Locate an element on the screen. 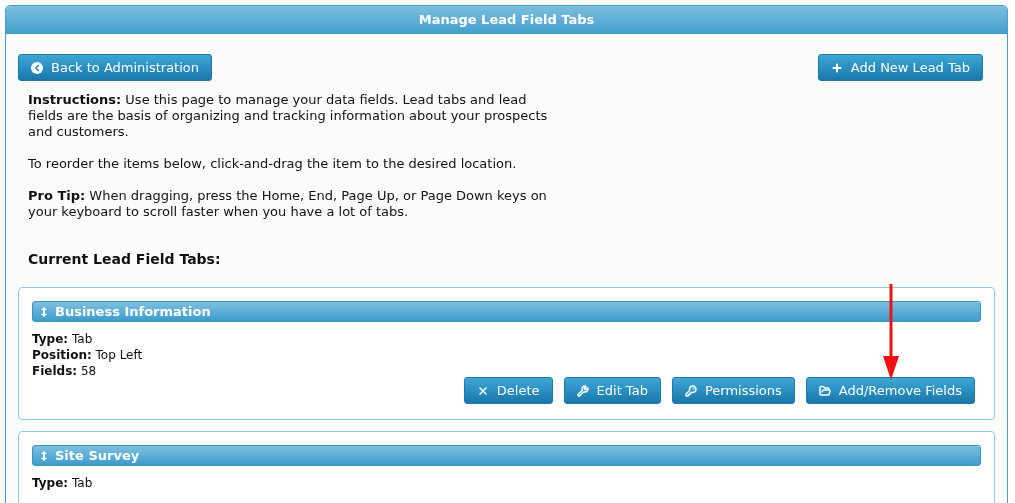 Image resolution: width=1015 pixels, height=503 pixels. wrench-icon is located at coordinates (582, 390).